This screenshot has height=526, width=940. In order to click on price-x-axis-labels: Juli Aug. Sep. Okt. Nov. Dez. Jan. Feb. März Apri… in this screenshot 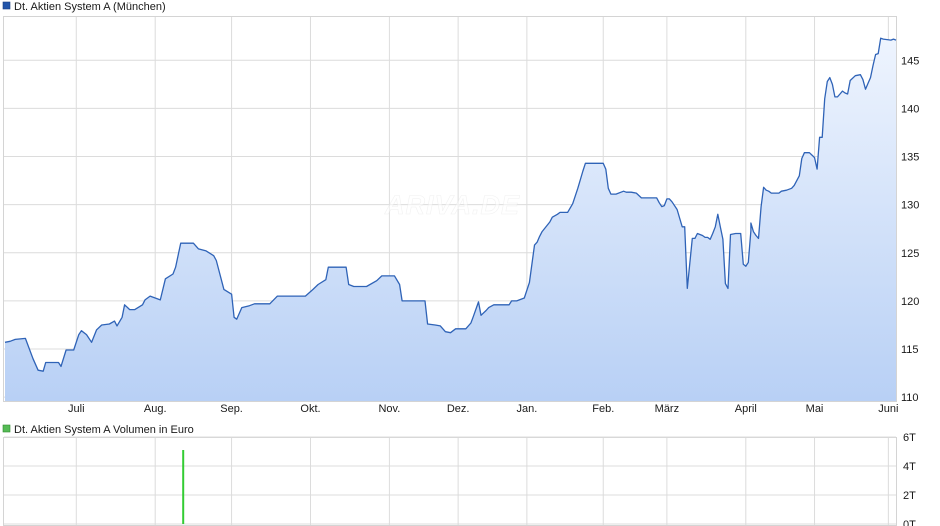, I will do `click(483, 409)`.